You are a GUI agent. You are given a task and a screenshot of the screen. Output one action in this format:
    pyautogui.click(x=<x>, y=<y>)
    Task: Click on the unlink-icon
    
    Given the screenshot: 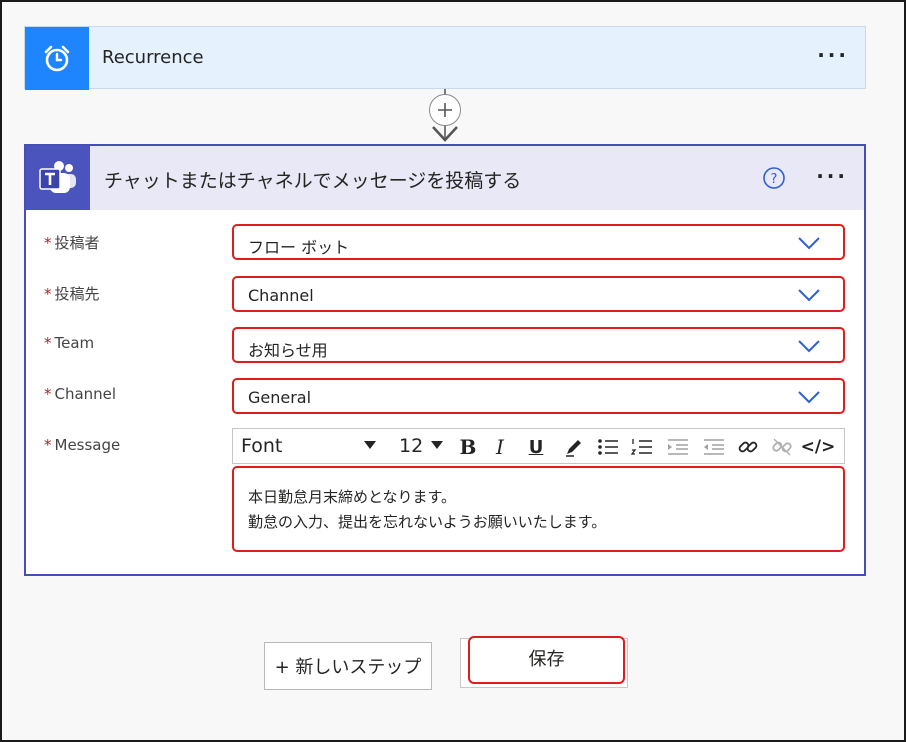 What is the action you would take?
    pyautogui.click(x=782, y=447)
    